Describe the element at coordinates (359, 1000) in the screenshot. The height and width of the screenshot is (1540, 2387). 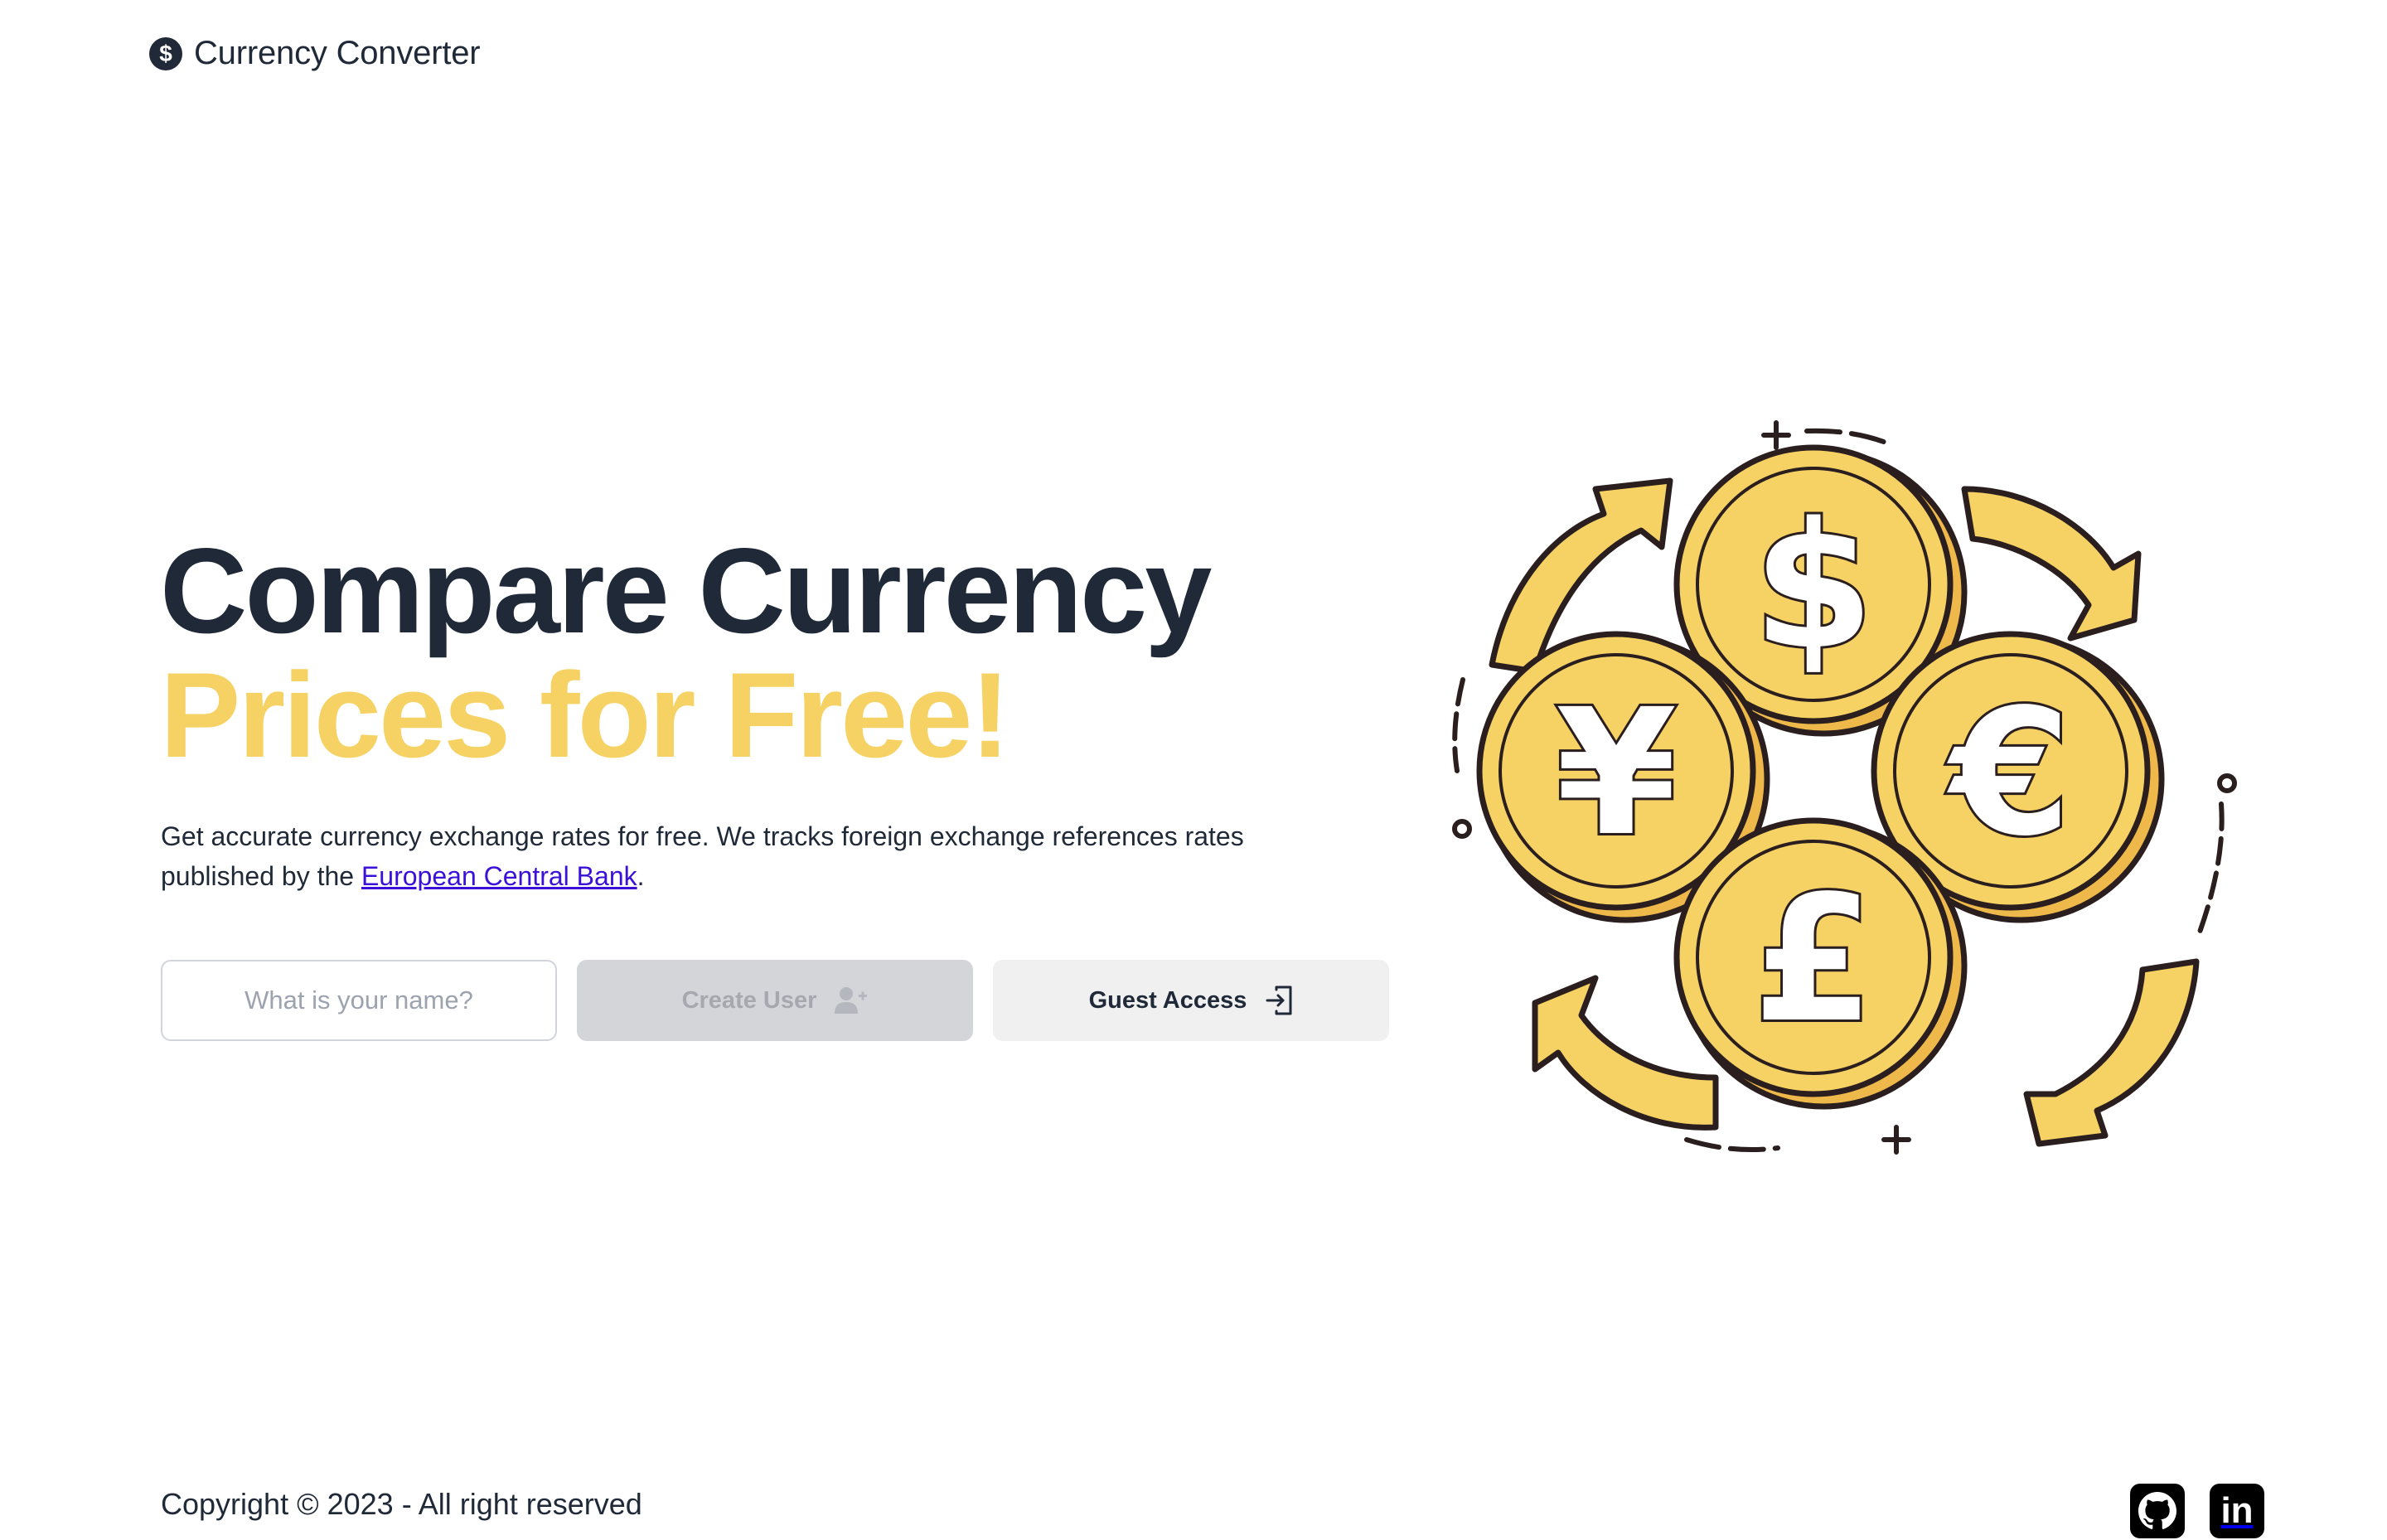
I see `name-input` at that location.